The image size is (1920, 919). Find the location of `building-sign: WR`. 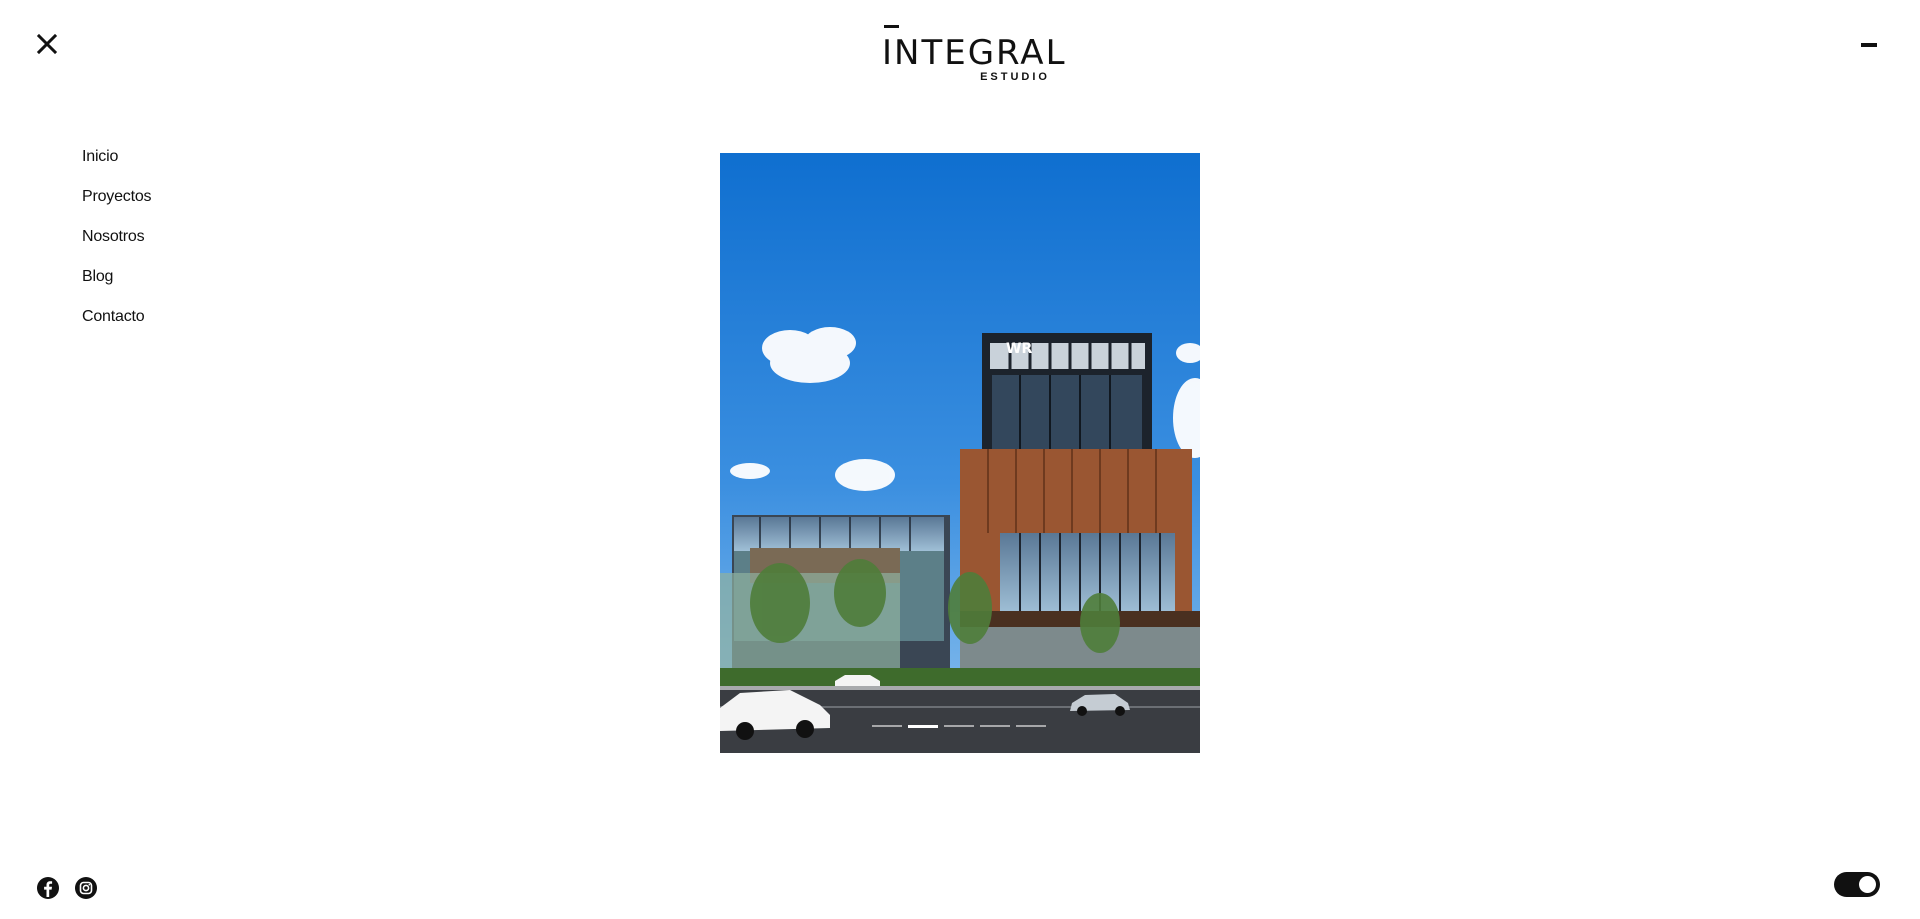

building-sign: WR is located at coordinates (1019, 349).